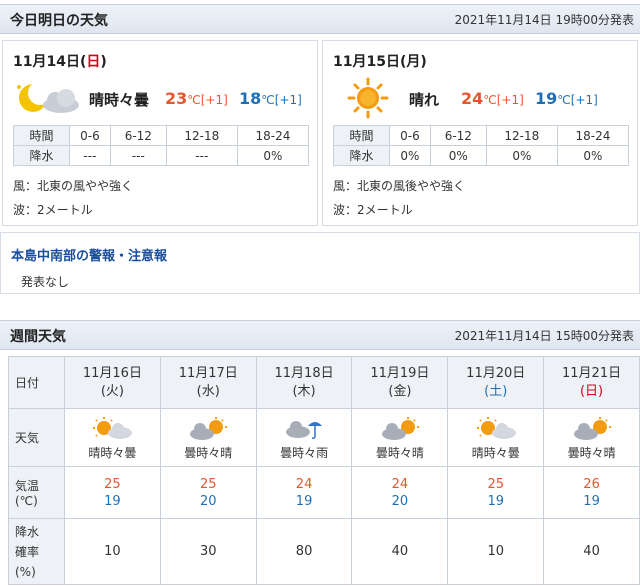 The width and height of the screenshot is (640, 586). I want to click on day-header: 11月21日 (日), so click(591, 382).